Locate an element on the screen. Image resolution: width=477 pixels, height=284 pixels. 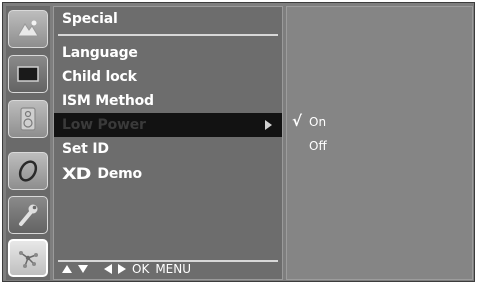
menu-item-label: Low Power is located at coordinates (104, 125).